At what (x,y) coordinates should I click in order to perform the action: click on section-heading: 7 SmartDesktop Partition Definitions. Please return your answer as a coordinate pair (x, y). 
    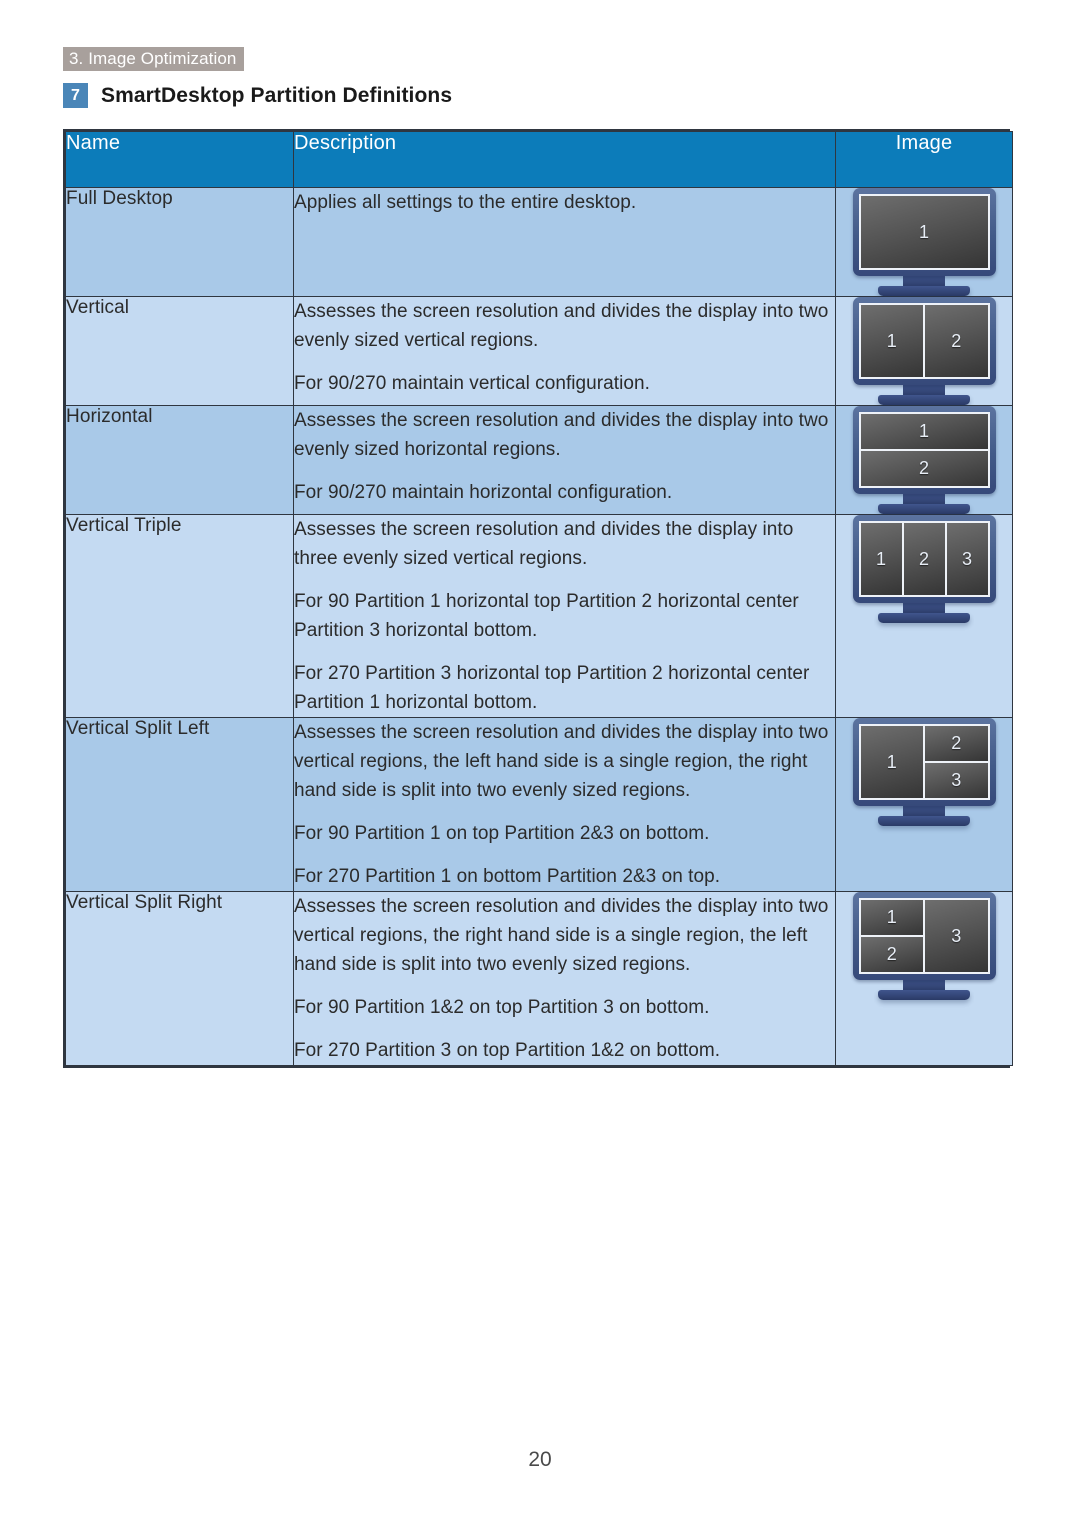
    Looking at the image, I should click on (257, 95).